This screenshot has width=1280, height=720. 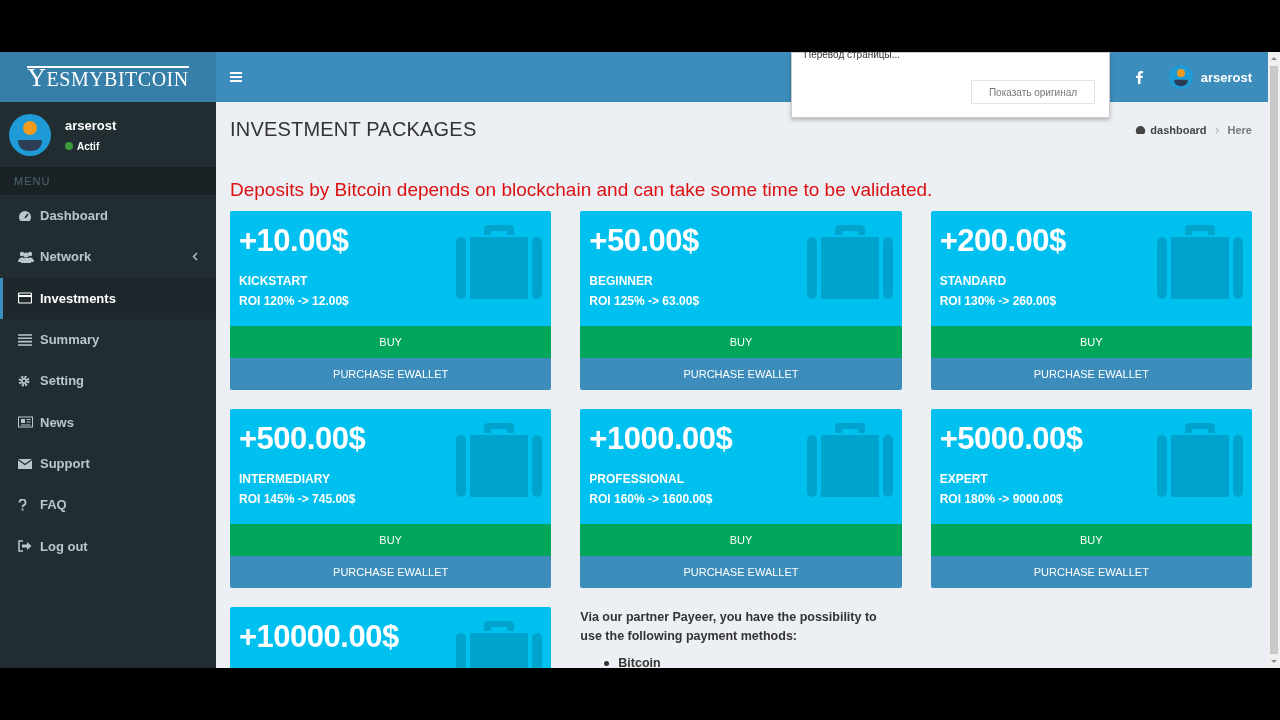 What do you see at coordinates (1274, 360) in the screenshot?
I see `scrollbar` at bounding box center [1274, 360].